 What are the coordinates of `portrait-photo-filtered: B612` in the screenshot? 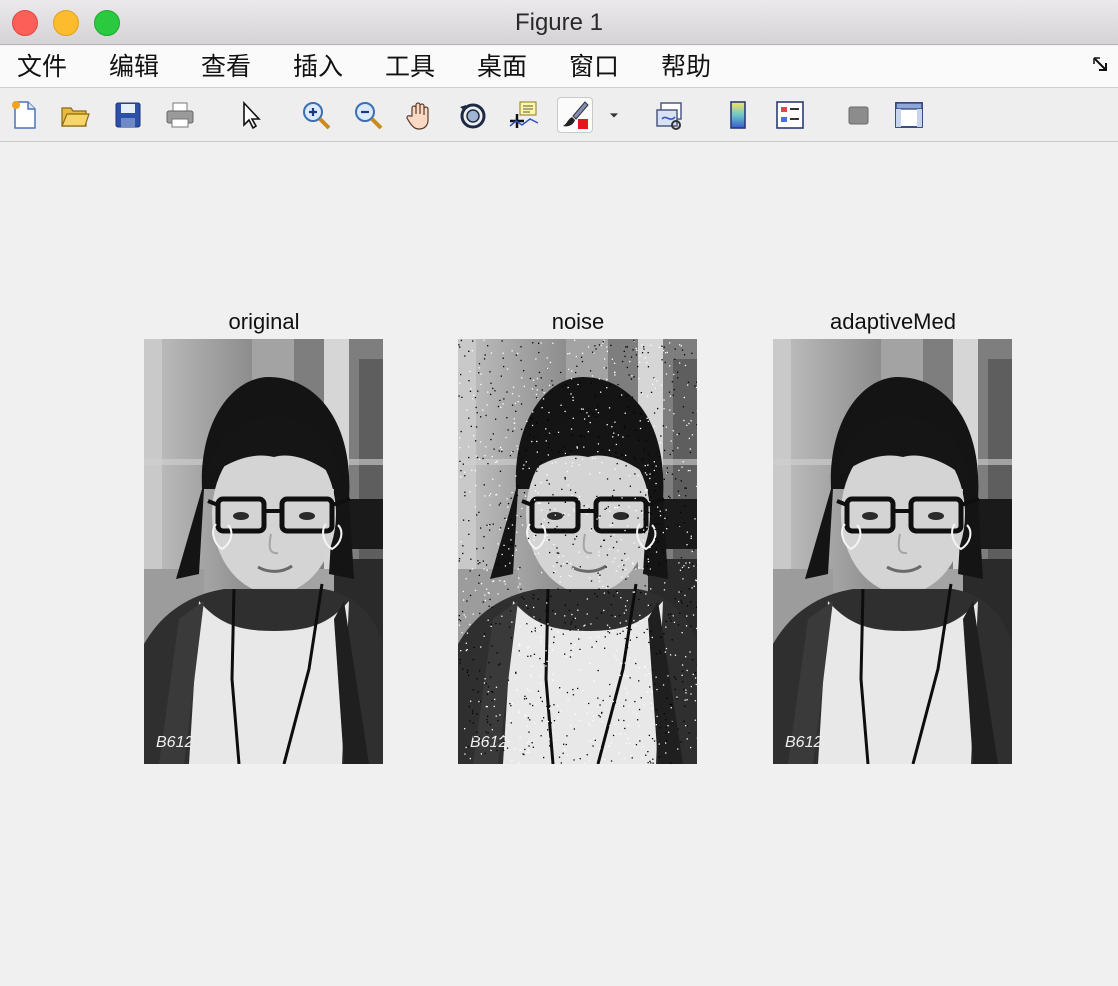 It's located at (892, 551).